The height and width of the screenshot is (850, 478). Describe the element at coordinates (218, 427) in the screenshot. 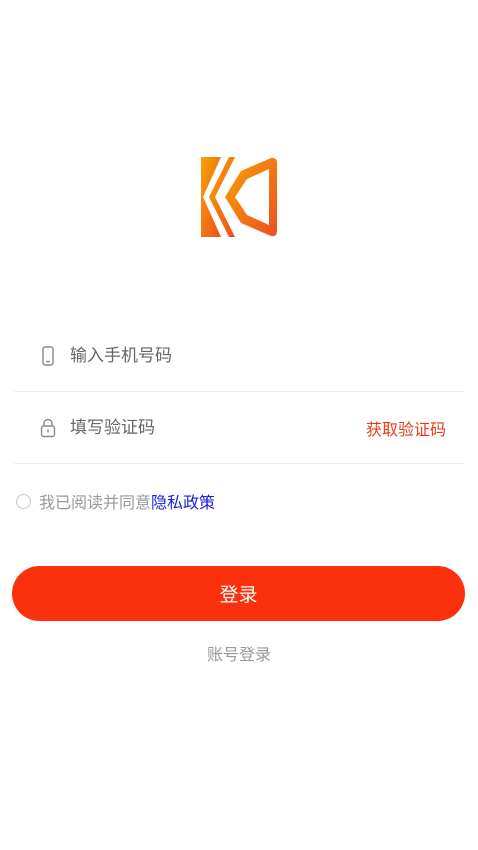

I see `verification-code-input` at that location.